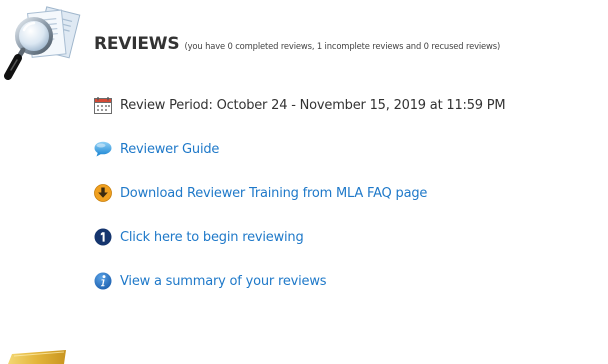  Describe the element at coordinates (103, 193) in the screenshot. I see `download-arrow-icon` at that location.